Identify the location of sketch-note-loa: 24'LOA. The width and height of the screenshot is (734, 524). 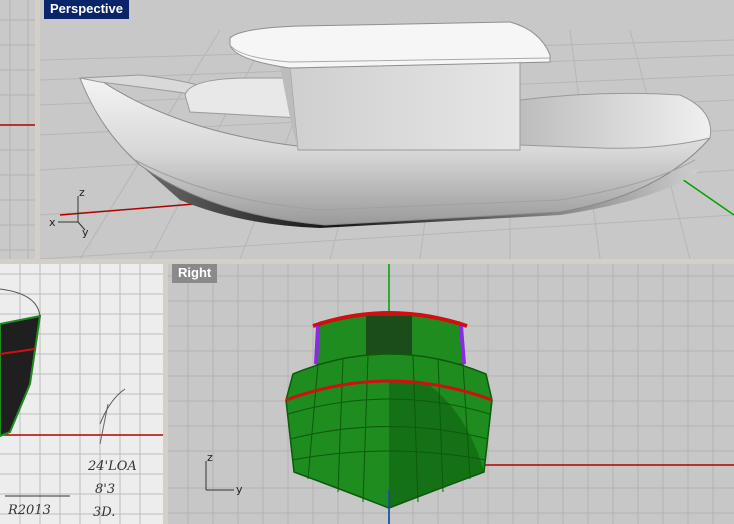
(112, 466).